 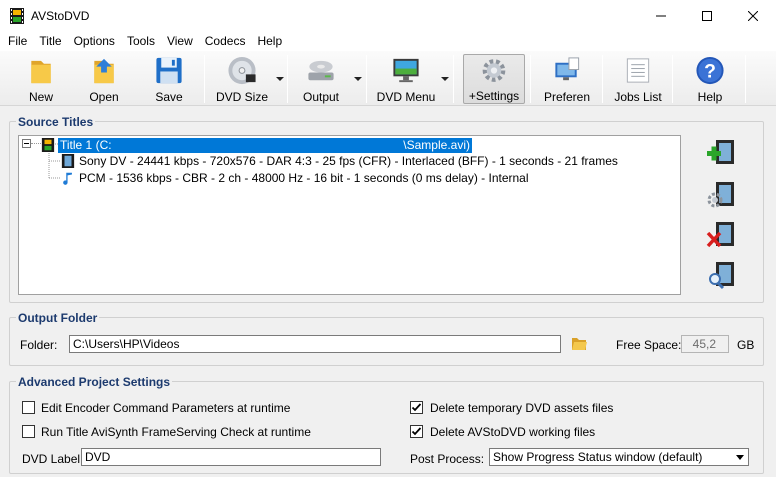 What do you see at coordinates (94, 382) in the screenshot?
I see `advanced-settings-heading: Advanced Project Settings` at bounding box center [94, 382].